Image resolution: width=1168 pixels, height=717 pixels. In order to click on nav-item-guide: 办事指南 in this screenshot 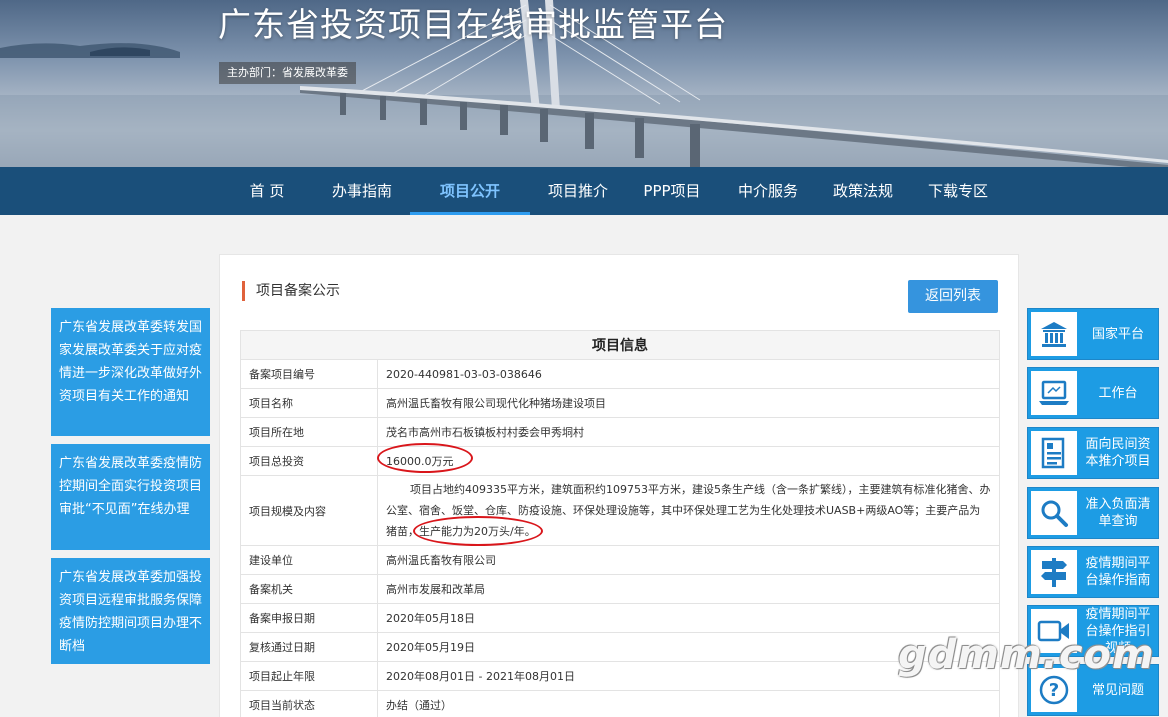, I will do `click(362, 191)`.